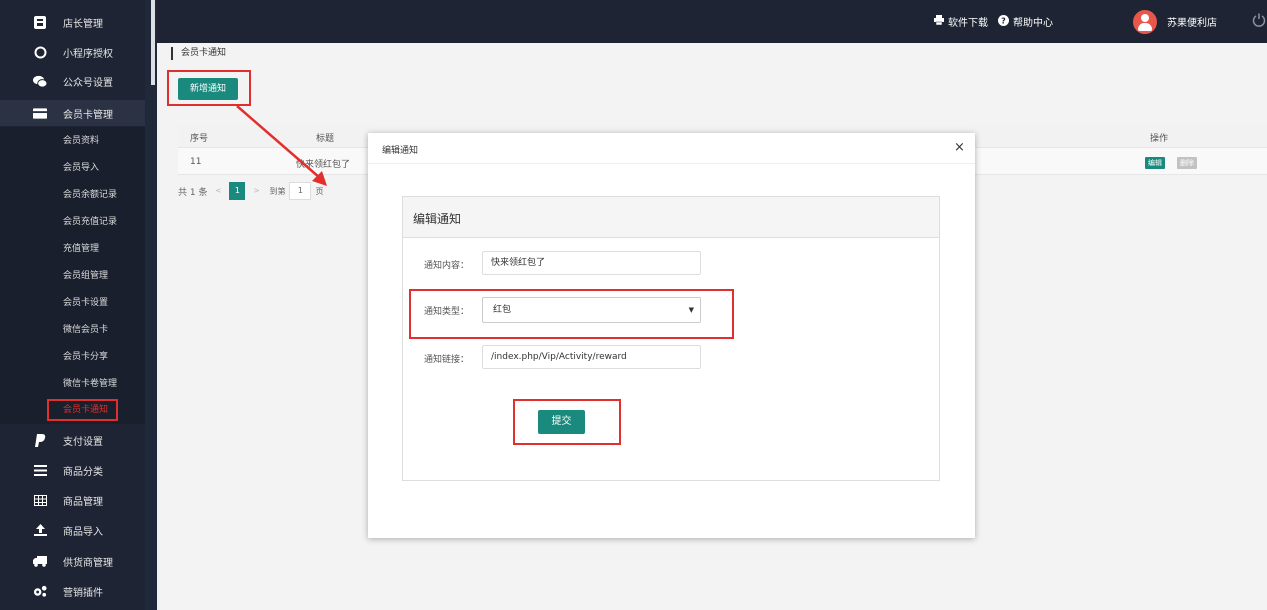  I want to click on sidebar-item-import: 商品导入, so click(72, 530).